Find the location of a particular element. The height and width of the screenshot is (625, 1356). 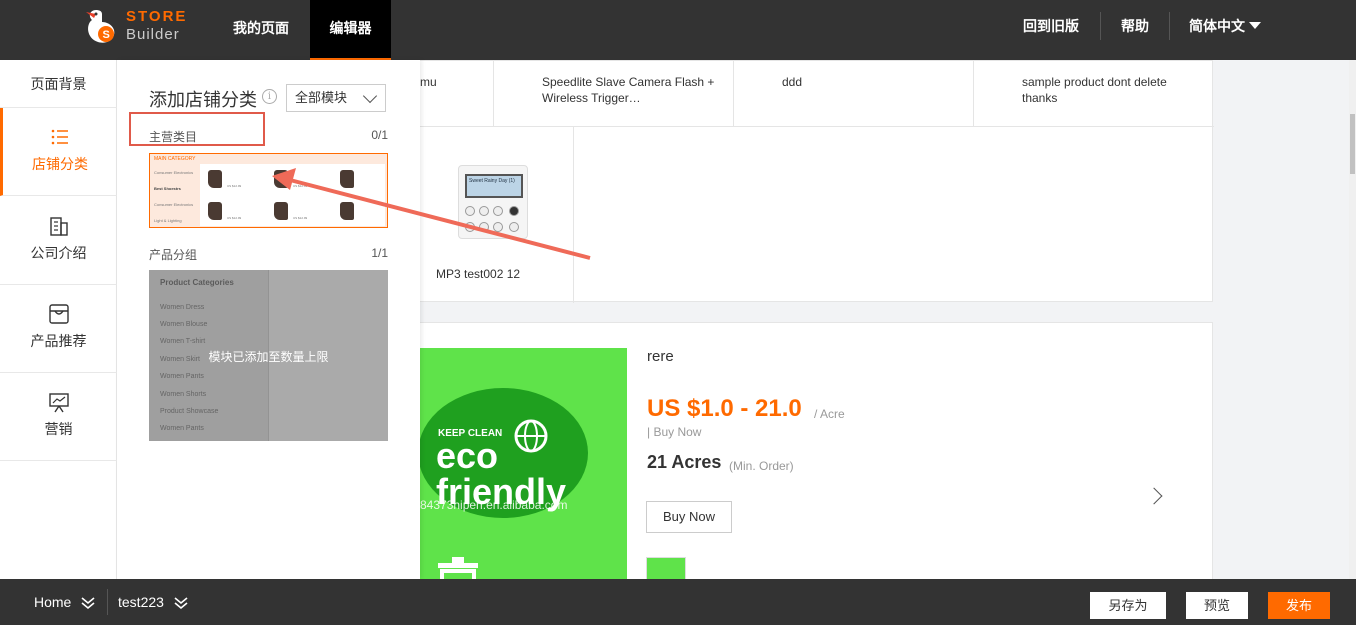

product-cell: sample product dont delete thanks is located at coordinates (1094, 94).